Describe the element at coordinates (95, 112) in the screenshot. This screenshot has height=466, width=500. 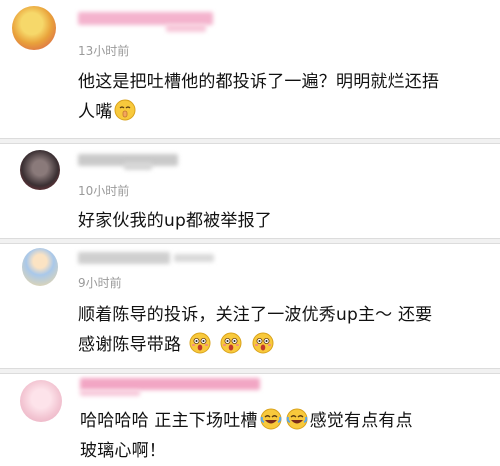
I see `comment-text-fragment: 人嘴` at that location.